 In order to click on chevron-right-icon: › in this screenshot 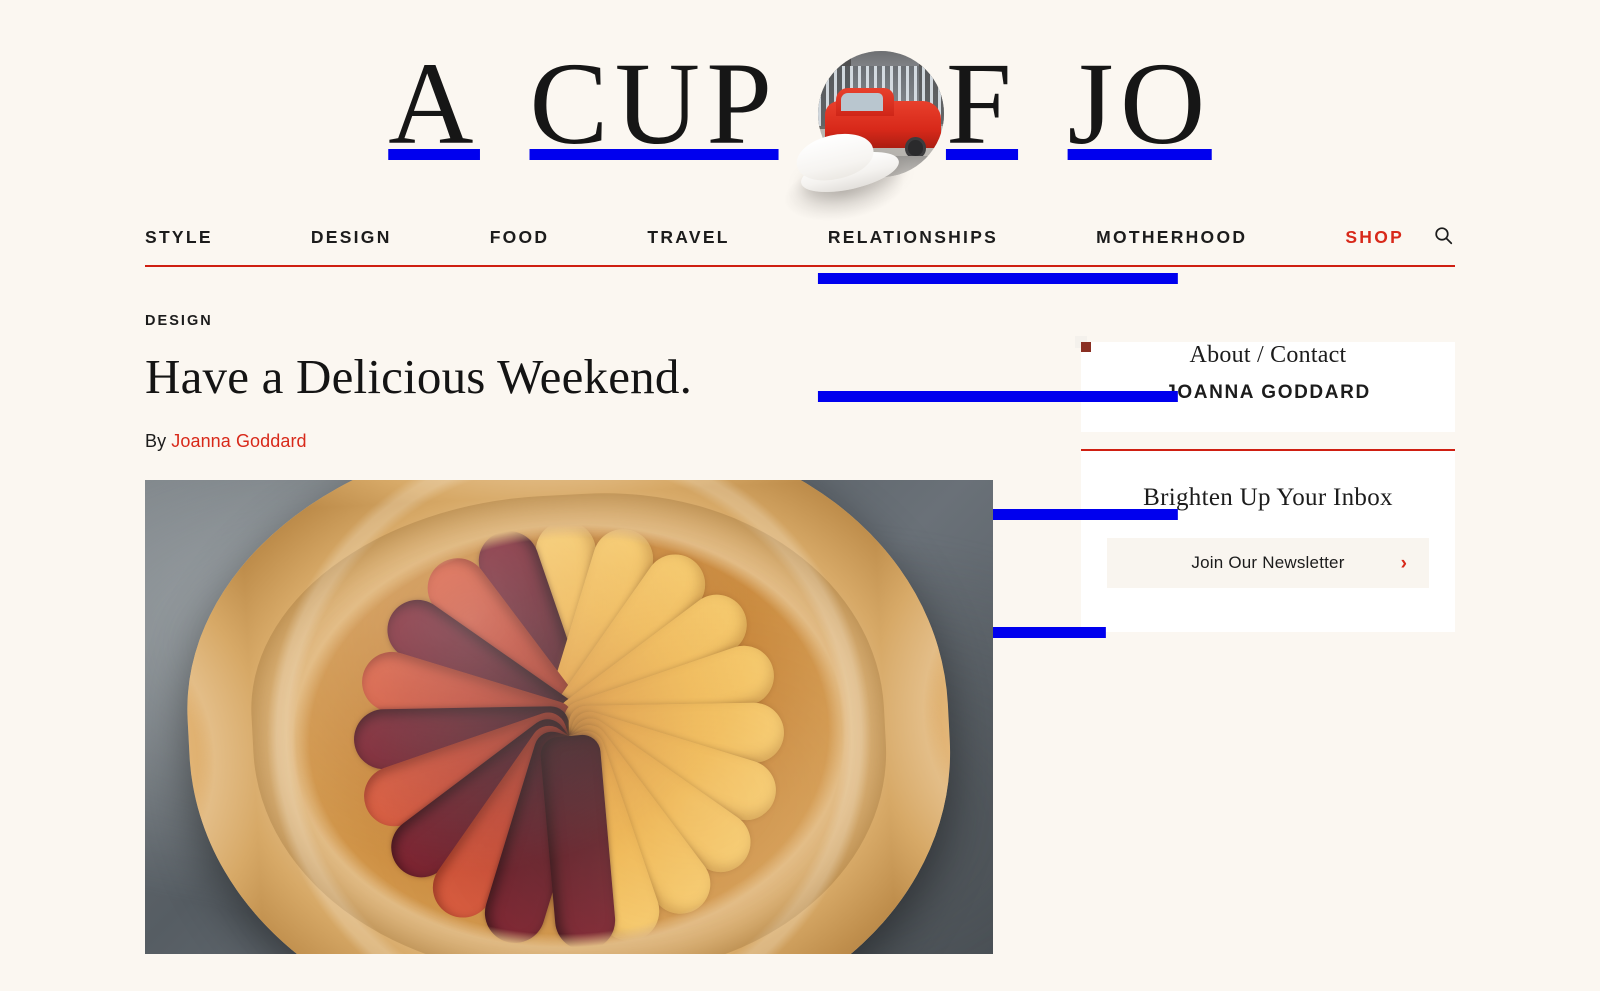, I will do `click(1403, 563)`.